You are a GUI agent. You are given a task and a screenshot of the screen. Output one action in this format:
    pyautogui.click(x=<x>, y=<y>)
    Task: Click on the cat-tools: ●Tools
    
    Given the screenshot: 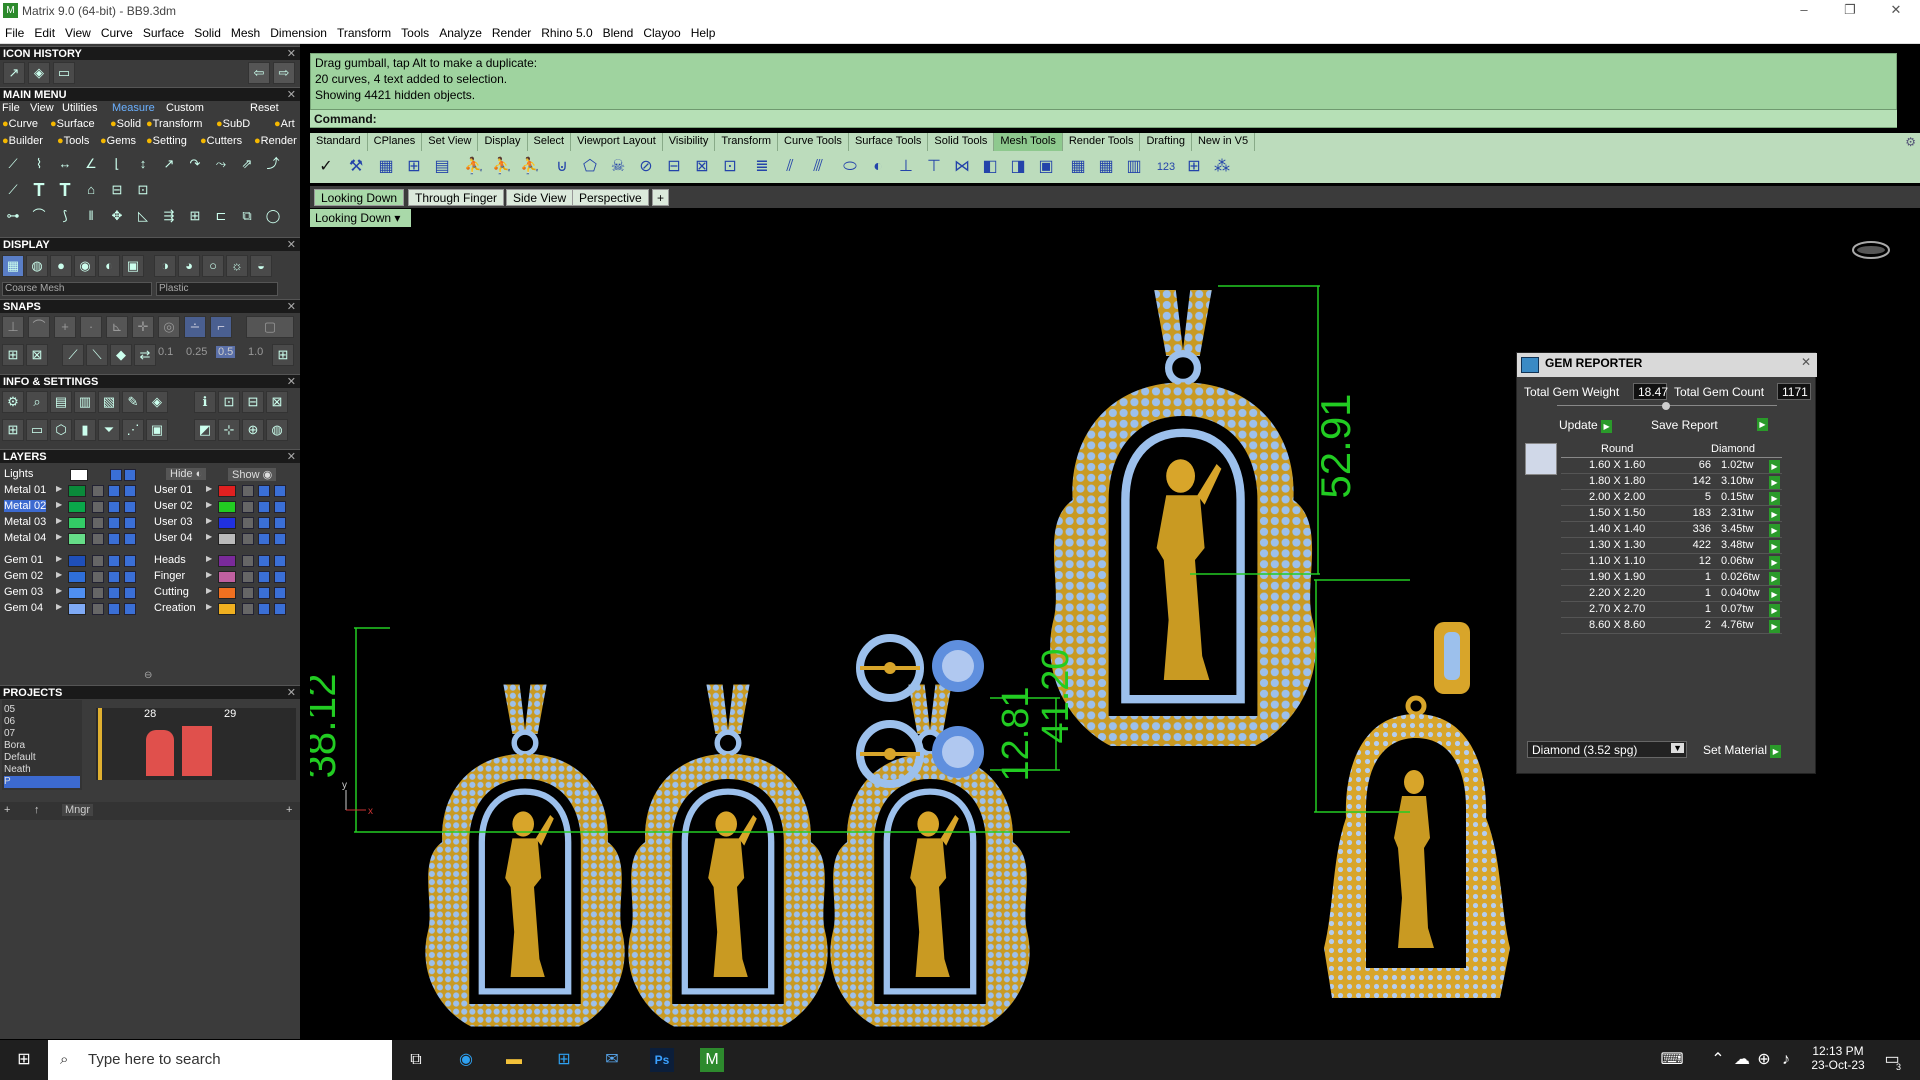 What is the action you would take?
    pyautogui.click(x=73, y=141)
    